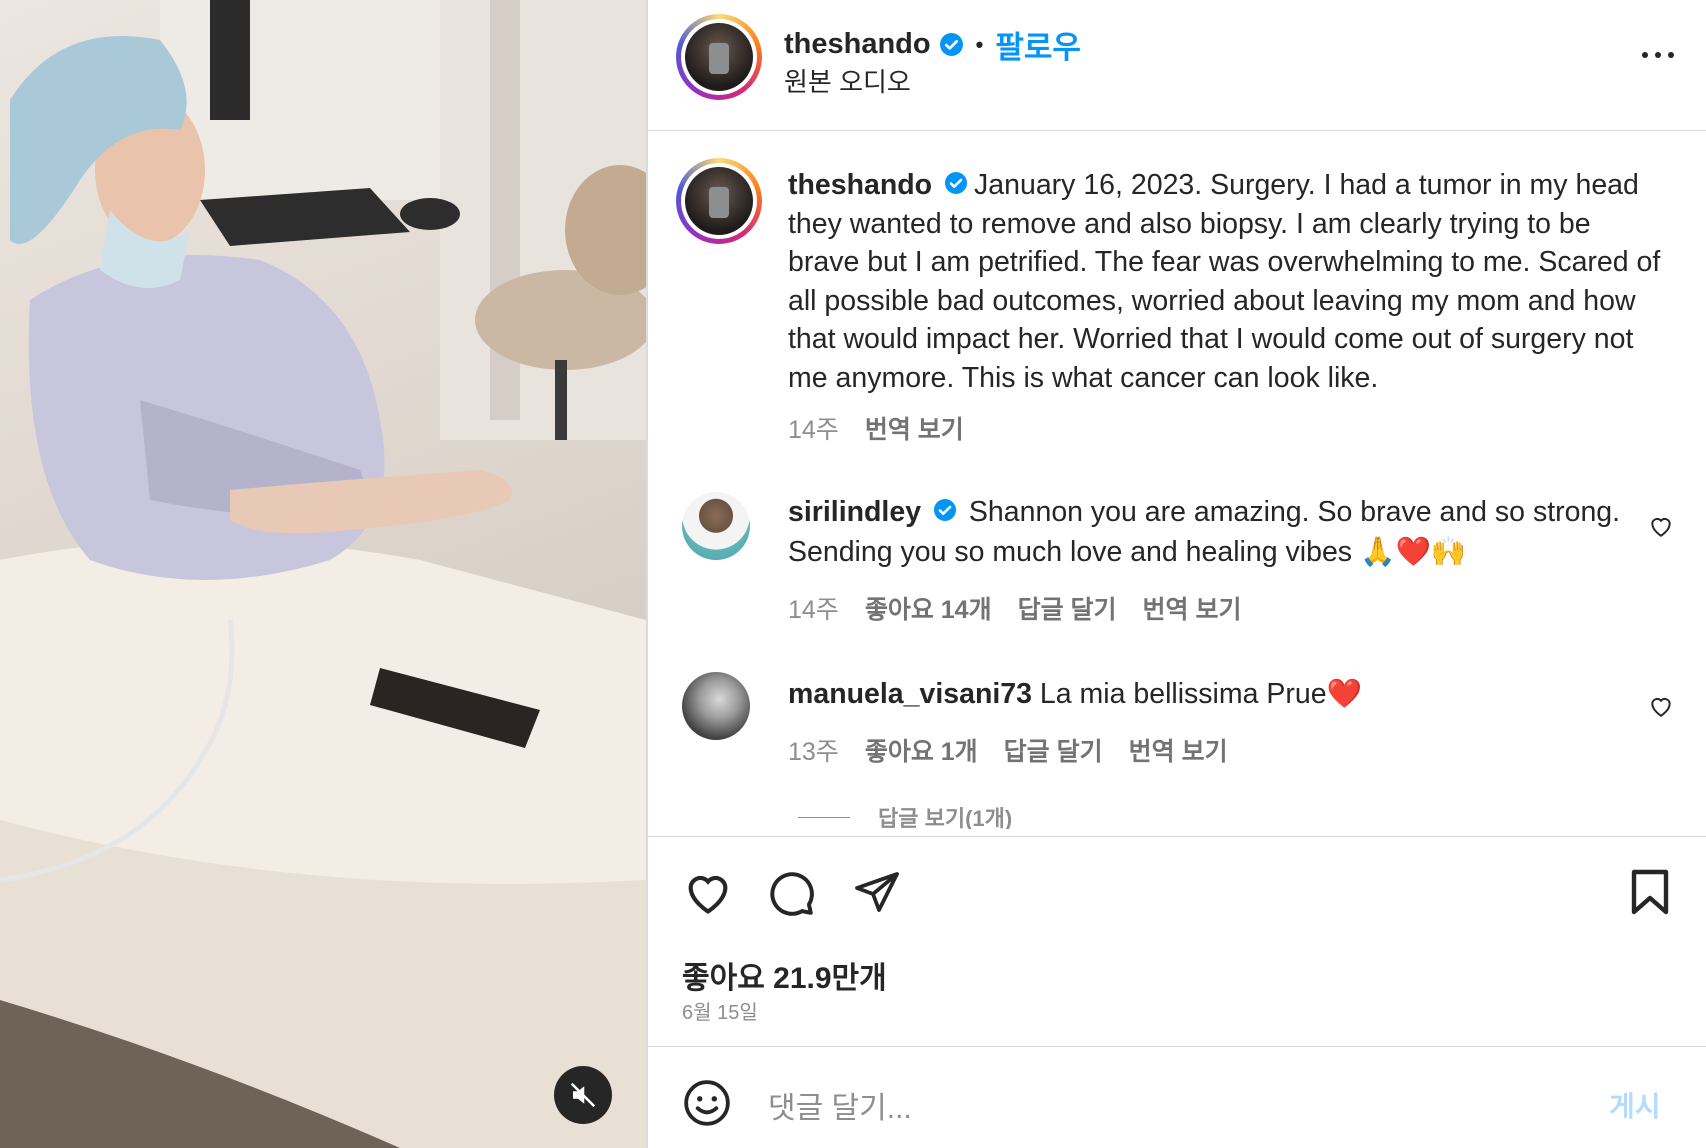 The image size is (1706, 1148). Describe the element at coordinates (1177, 1046) in the screenshot. I see `input-divider` at that location.